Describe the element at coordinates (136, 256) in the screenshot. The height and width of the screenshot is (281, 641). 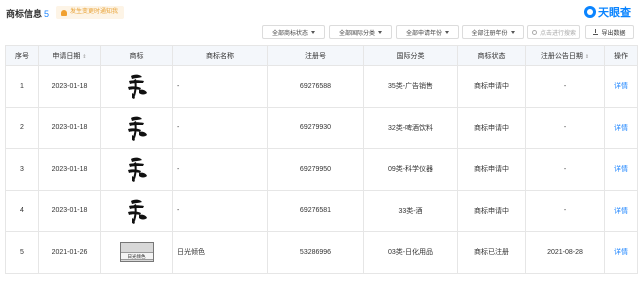
I see `trademark-logo-text: 日光倾色` at that location.